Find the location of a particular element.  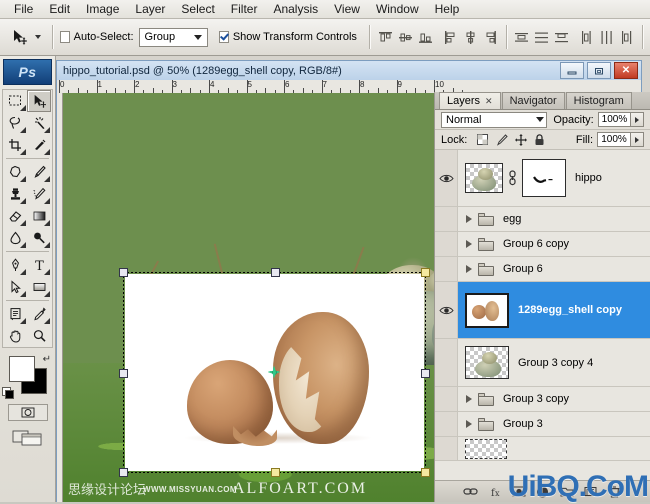

layer-row-egg: egg is located at coordinates (542, 219).